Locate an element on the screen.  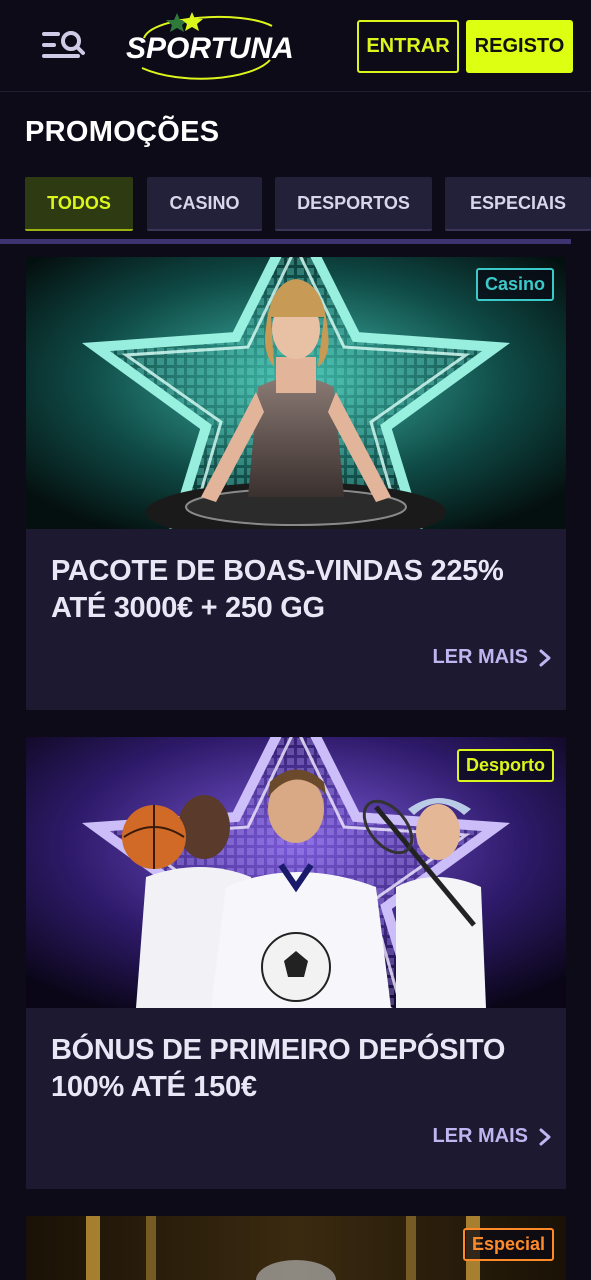
category-badge: Especial is located at coordinates (508, 1244).